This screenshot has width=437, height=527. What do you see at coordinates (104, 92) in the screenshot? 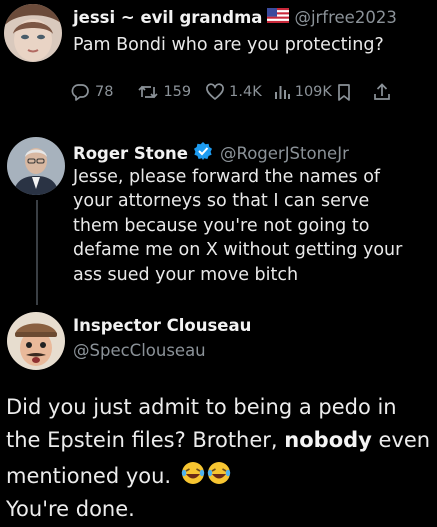
I see `reply-count: 78` at bounding box center [104, 92].